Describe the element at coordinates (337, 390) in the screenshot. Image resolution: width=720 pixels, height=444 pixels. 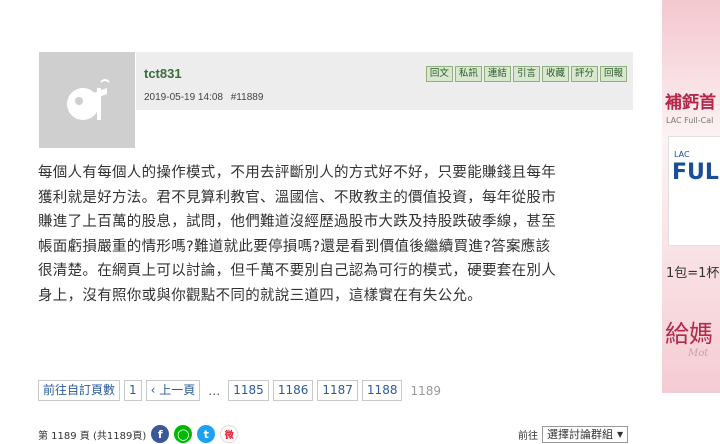
I see `page-button: 1187` at that location.